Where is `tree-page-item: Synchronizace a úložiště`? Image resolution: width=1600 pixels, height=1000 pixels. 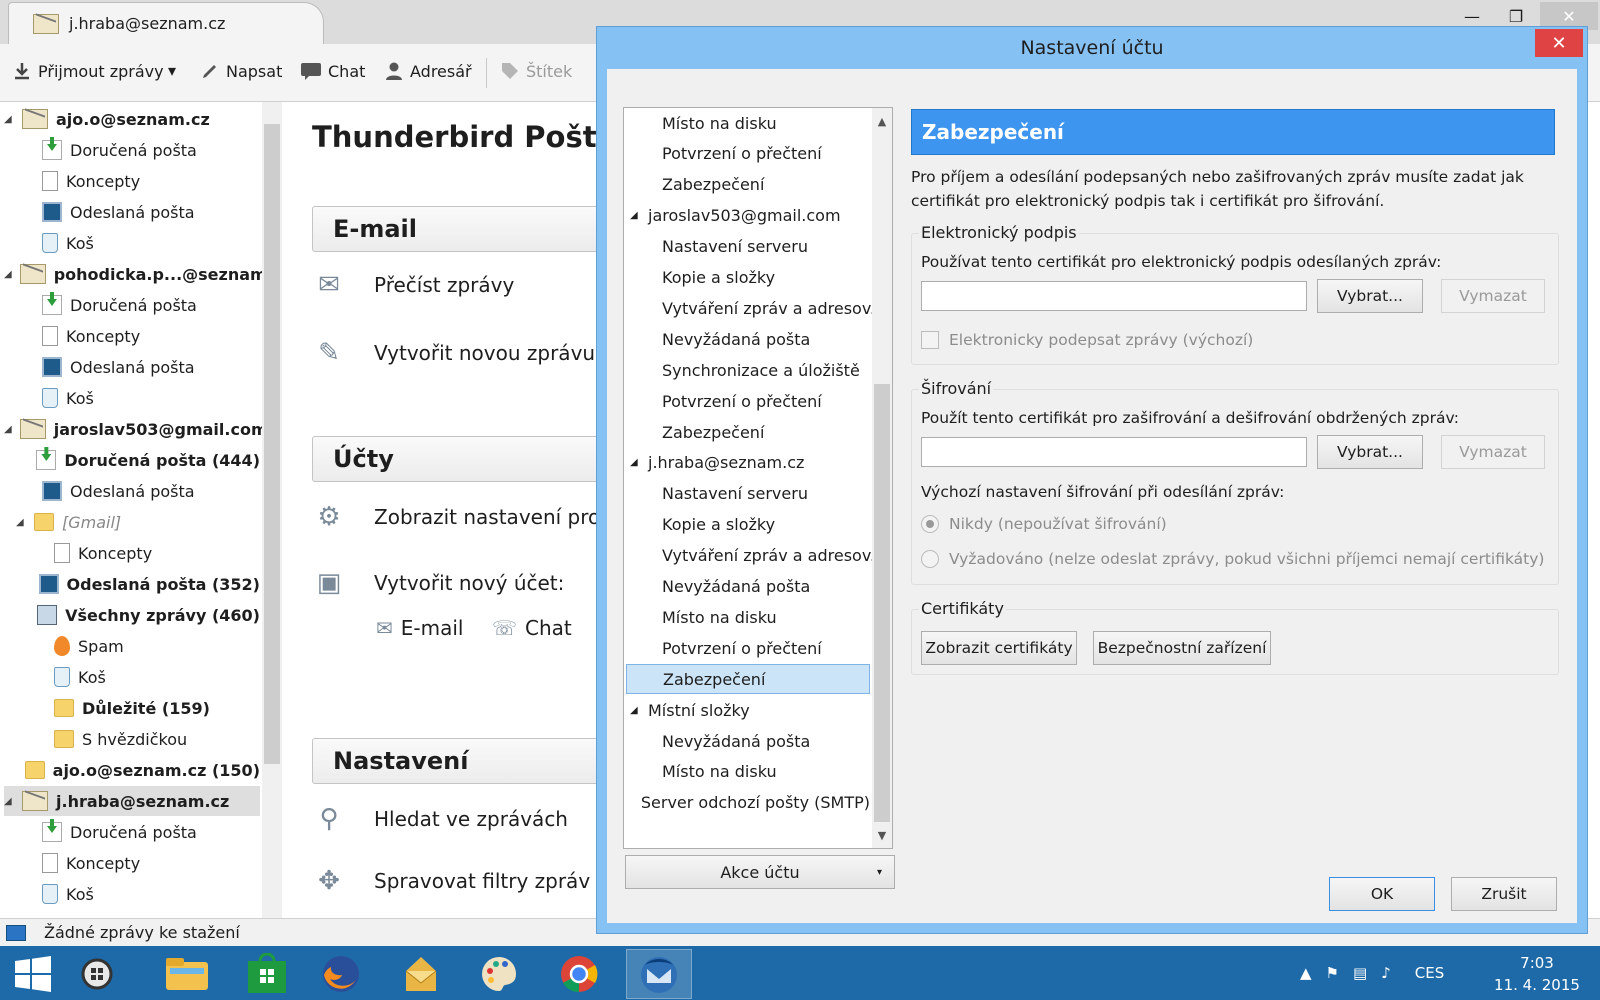
tree-page-item: Synchronizace a úložiště is located at coordinates (748, 370).